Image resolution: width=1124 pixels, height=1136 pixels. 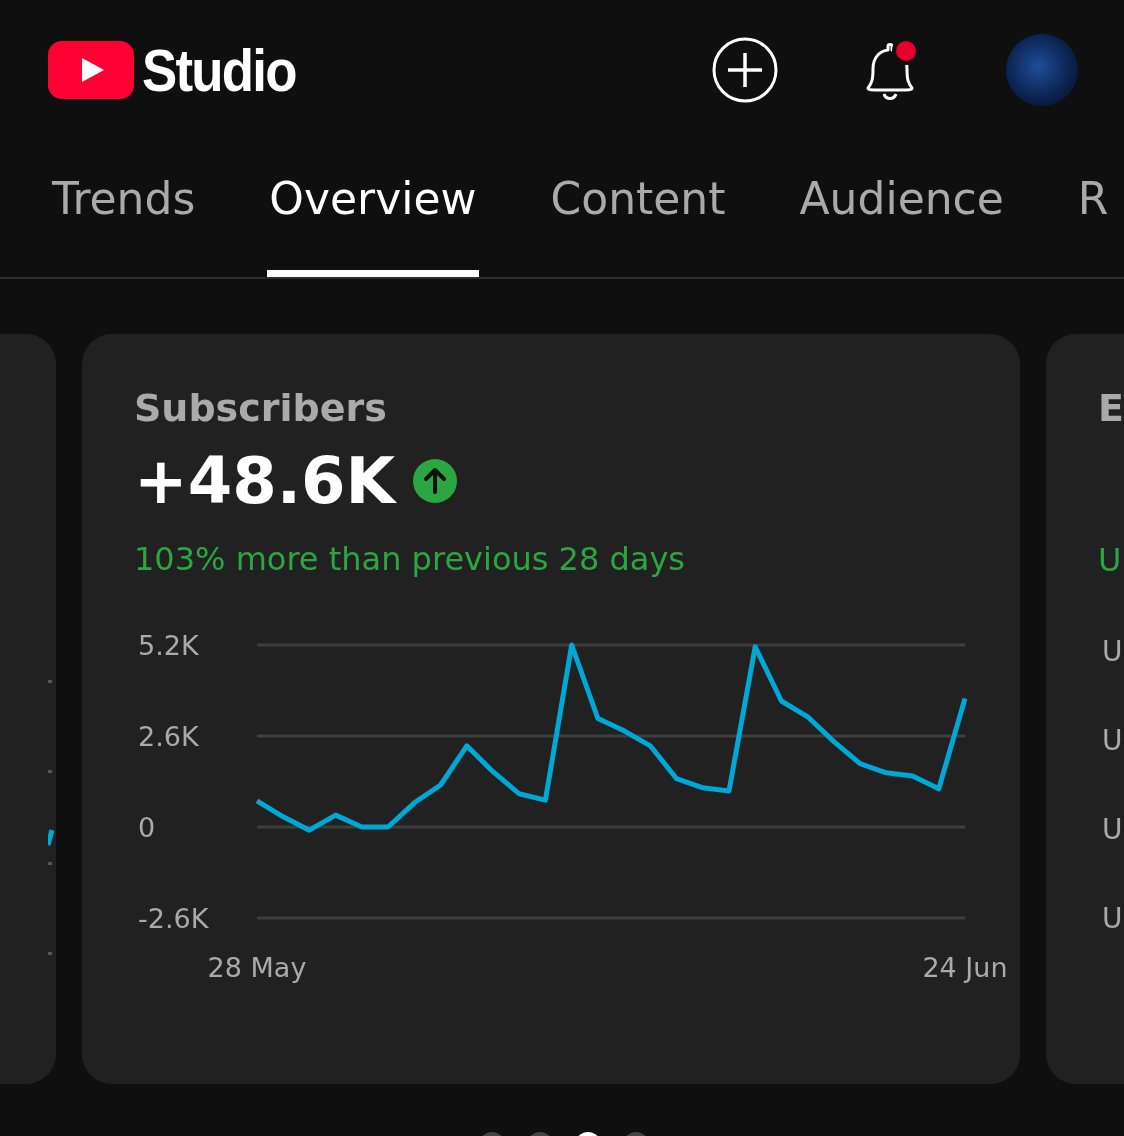 I want to click on create-plus-icon, so click(x=745, y=70).